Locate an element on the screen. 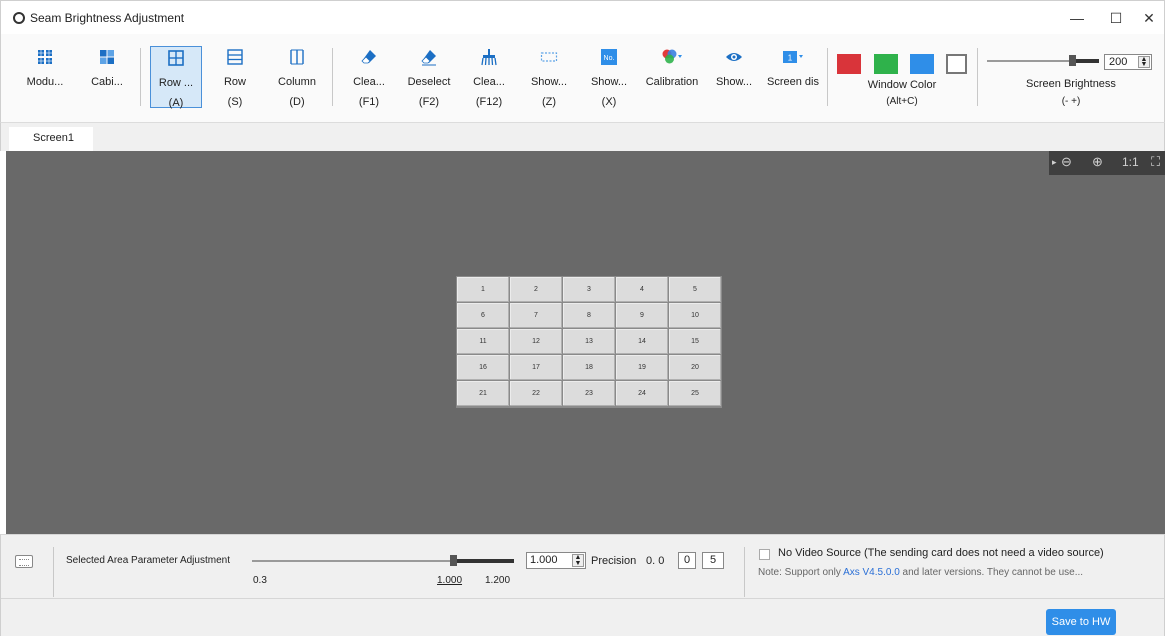 This screenshot has width=1165, height=636. tool-shortcut: (A) is located at coordinates (176, 103).